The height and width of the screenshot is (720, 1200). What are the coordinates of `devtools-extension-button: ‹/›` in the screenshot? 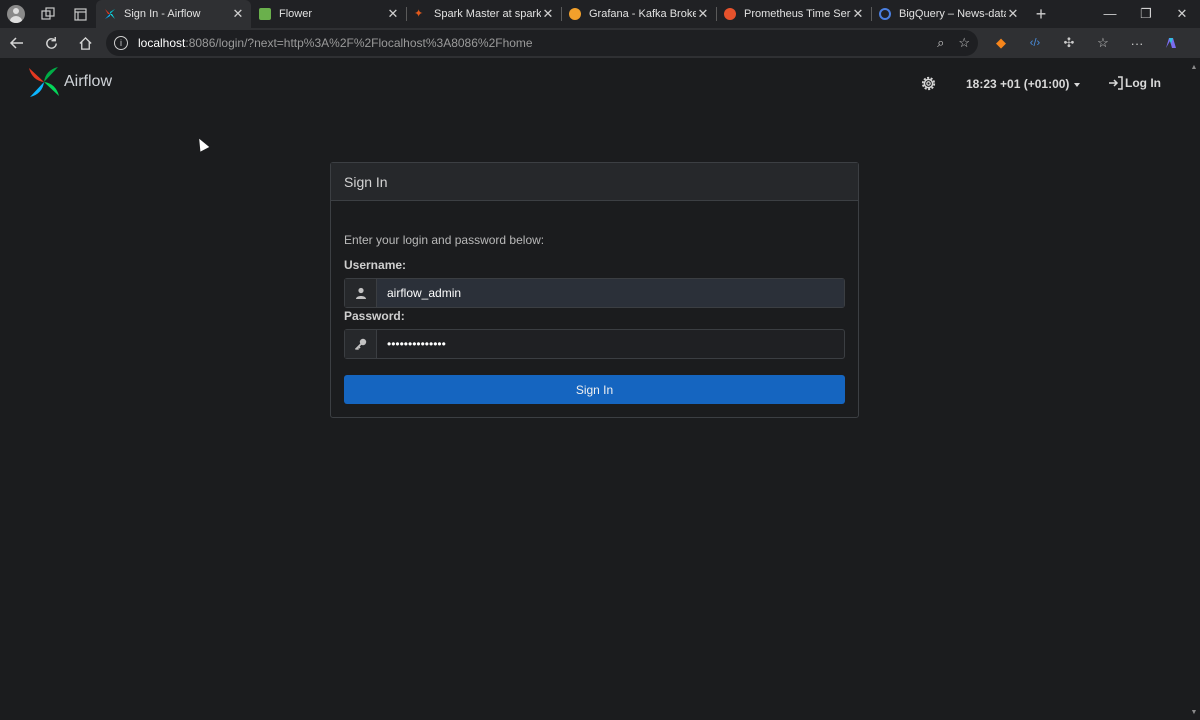 It's located at (1035, 43).